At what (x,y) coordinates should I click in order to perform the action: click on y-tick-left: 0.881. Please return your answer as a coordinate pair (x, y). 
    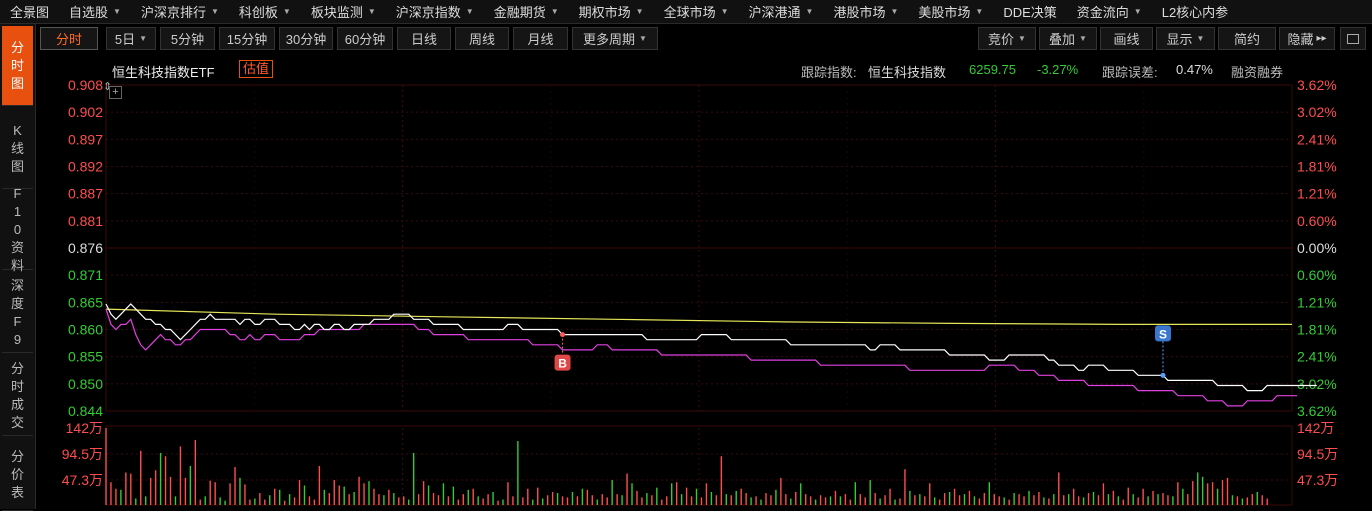
    Looking at the image, I should click on (85, 221).